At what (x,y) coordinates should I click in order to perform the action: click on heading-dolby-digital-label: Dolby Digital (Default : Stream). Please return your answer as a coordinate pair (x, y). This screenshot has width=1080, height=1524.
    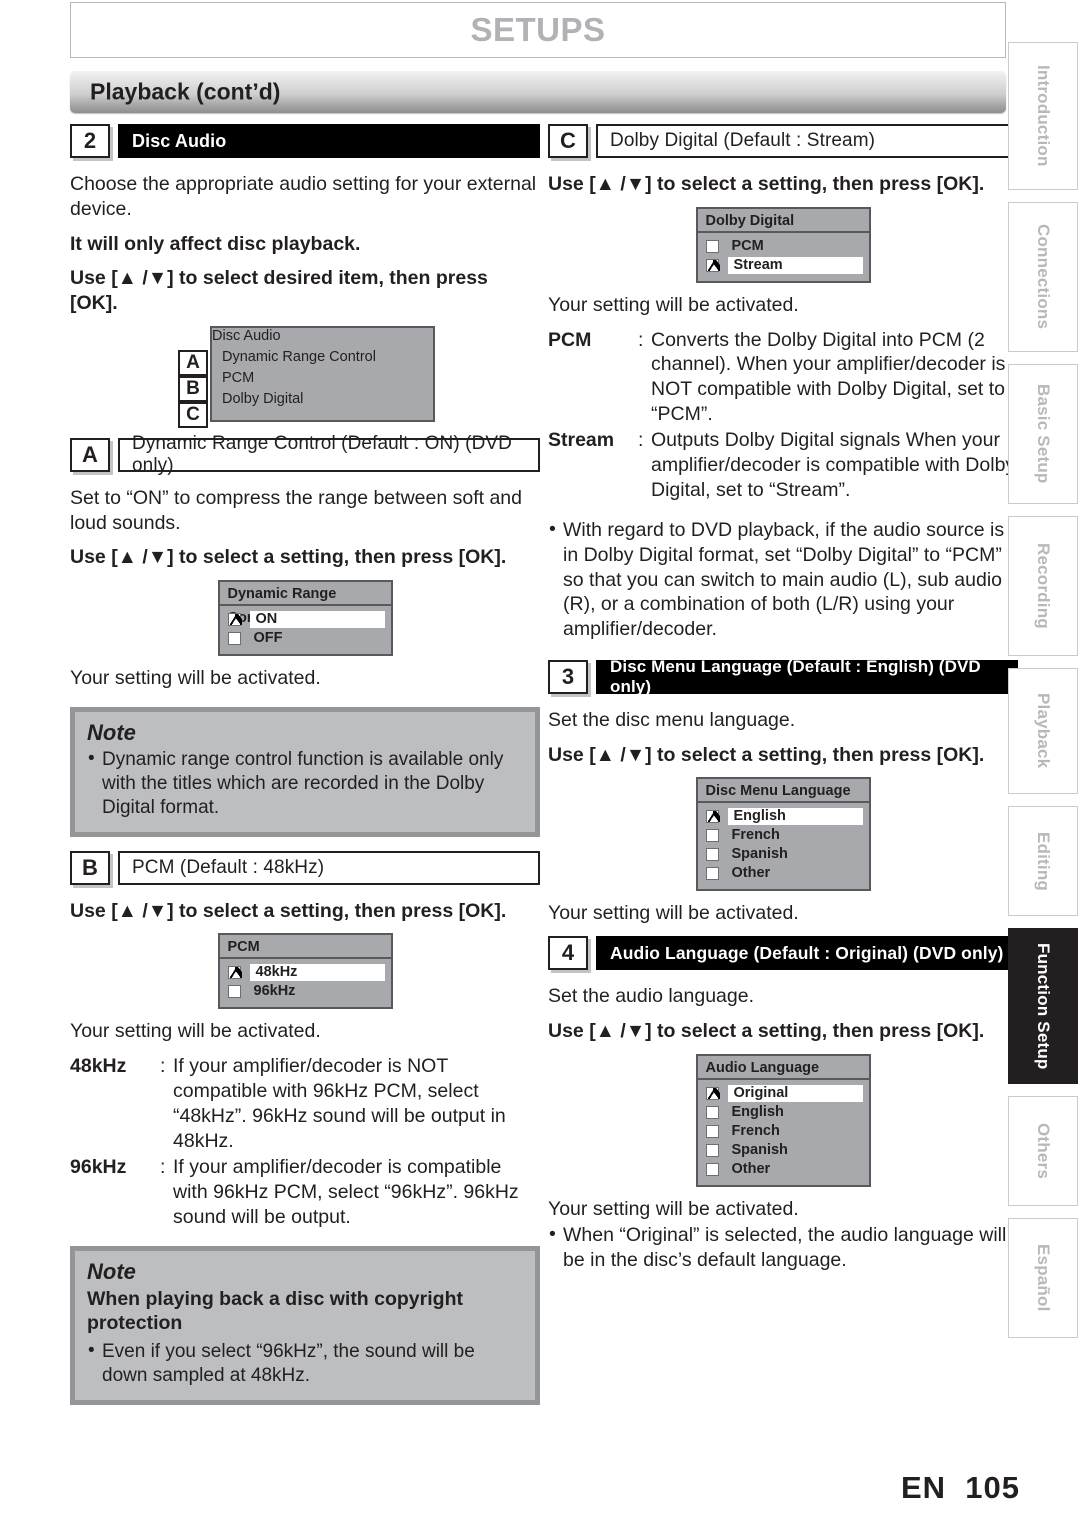
    Looking at the image, I should click on (743, 140).